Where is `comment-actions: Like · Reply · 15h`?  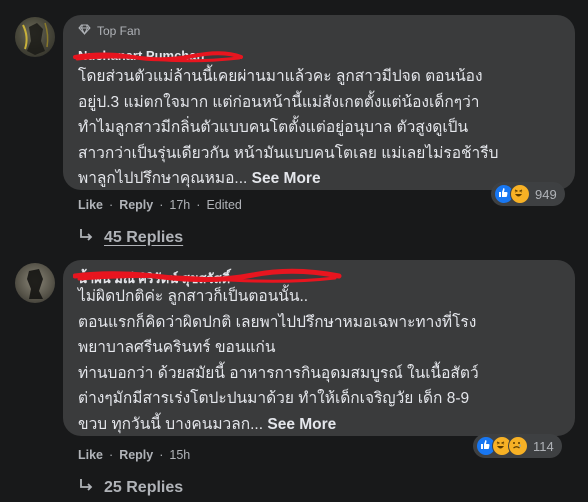 comment-actions: Like · Reply · 15h is located at coordinates (134, 455).